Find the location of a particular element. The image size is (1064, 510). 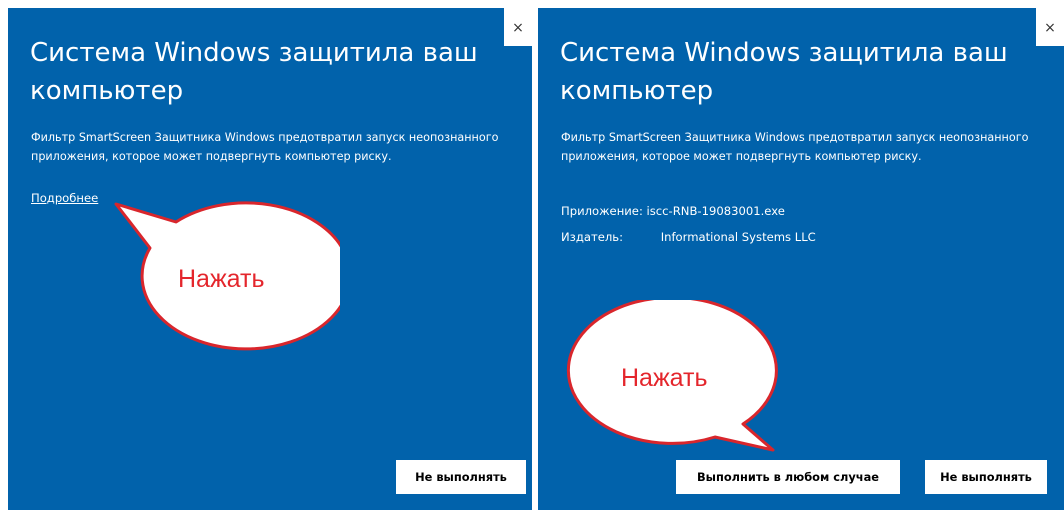

app-value: iscc-RNB-19083001.exe is located at coordinates (715, 211).